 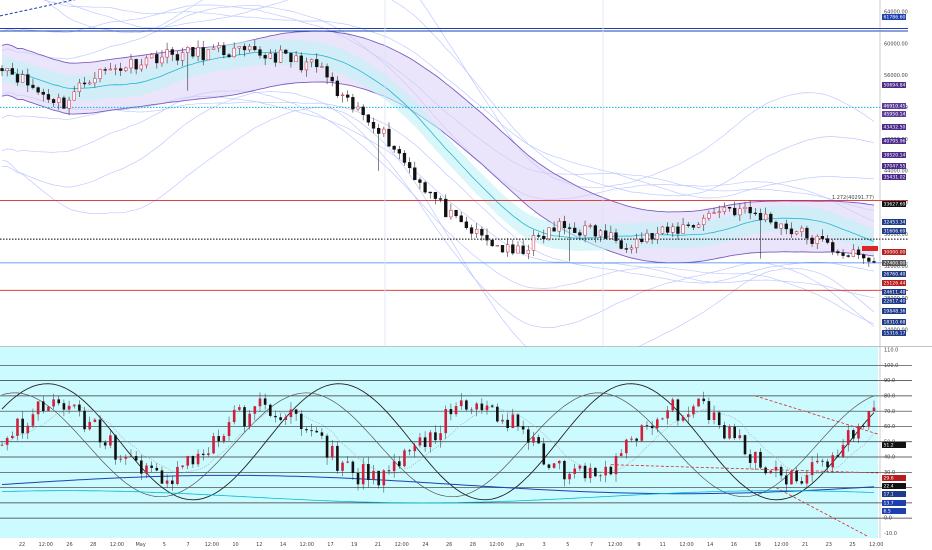 What do you see at coordinates (734, 545) in the screenshot?
I see `x-tick-label: 16` at bounding box center [734, 545].